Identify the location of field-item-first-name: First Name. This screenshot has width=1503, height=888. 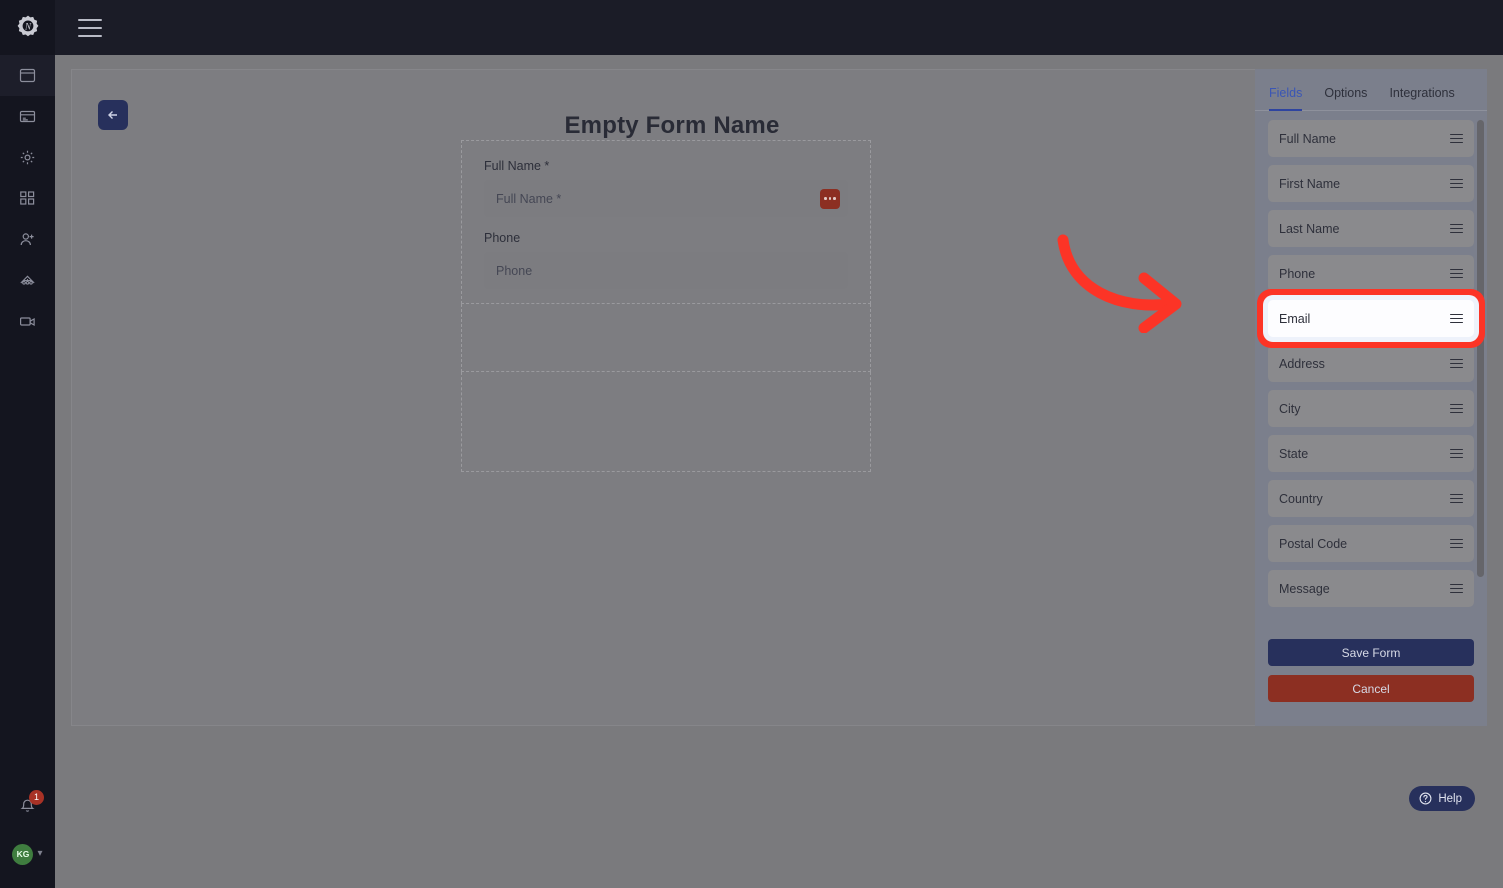
(1371, 183).